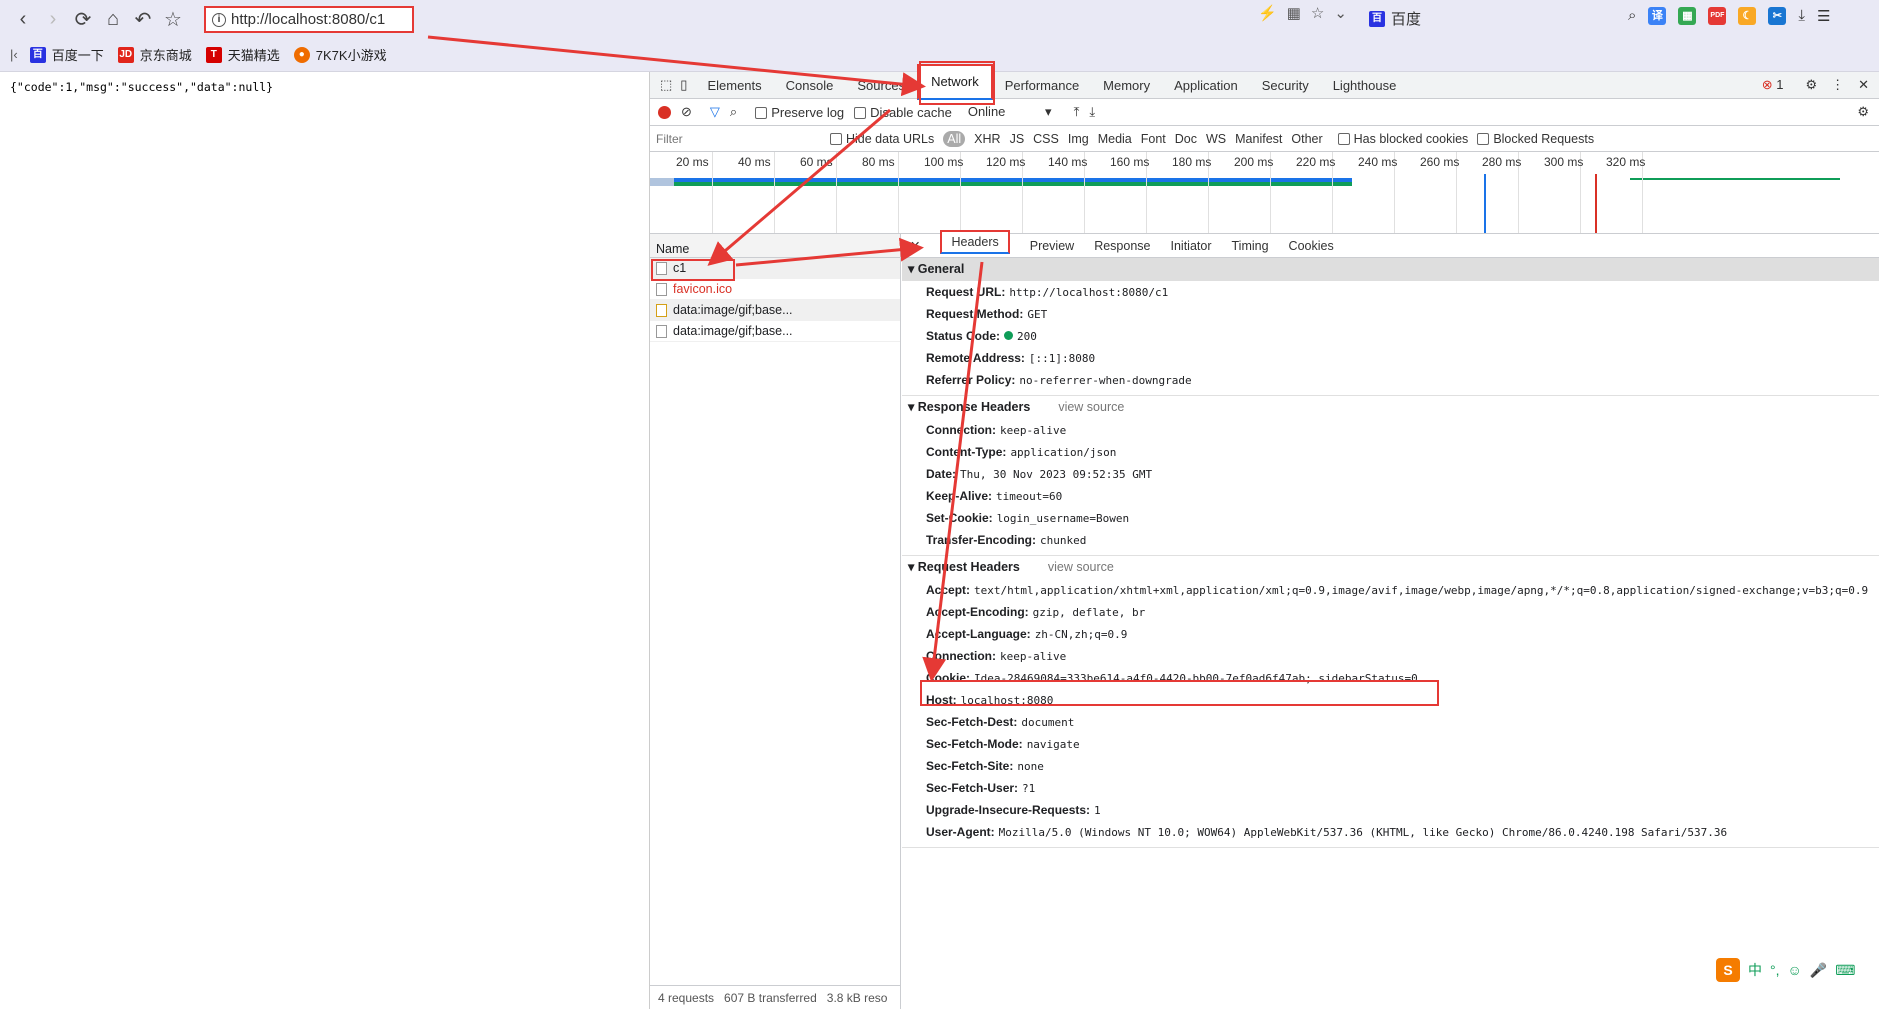 The height and width of the screenshot is (1009, 1879). I want to click on header-value: ?1, so click(1028, 788).